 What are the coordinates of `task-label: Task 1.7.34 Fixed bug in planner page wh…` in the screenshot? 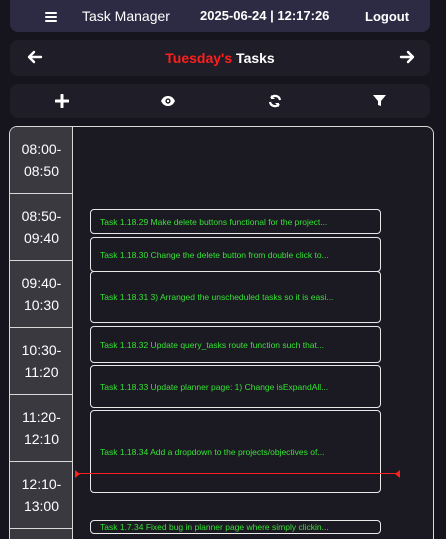 It's located at (214, 527).